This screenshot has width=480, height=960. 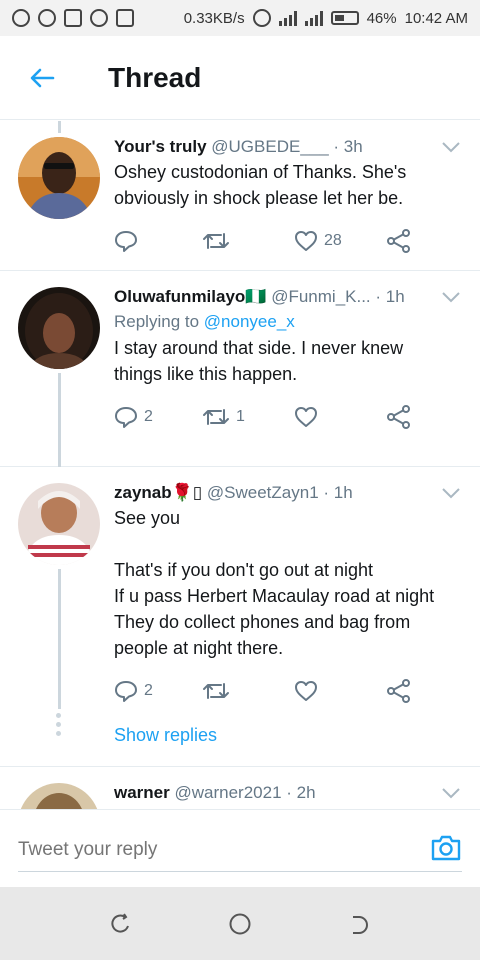 What do you see at coordinates (99, 18) in the screenshot?
I see `record-icon` at bounding box center [99, 18].